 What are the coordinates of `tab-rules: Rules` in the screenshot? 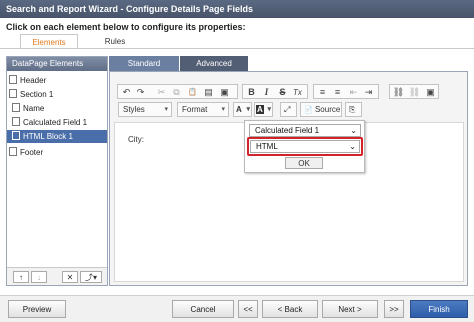 It's located at (115, 41).